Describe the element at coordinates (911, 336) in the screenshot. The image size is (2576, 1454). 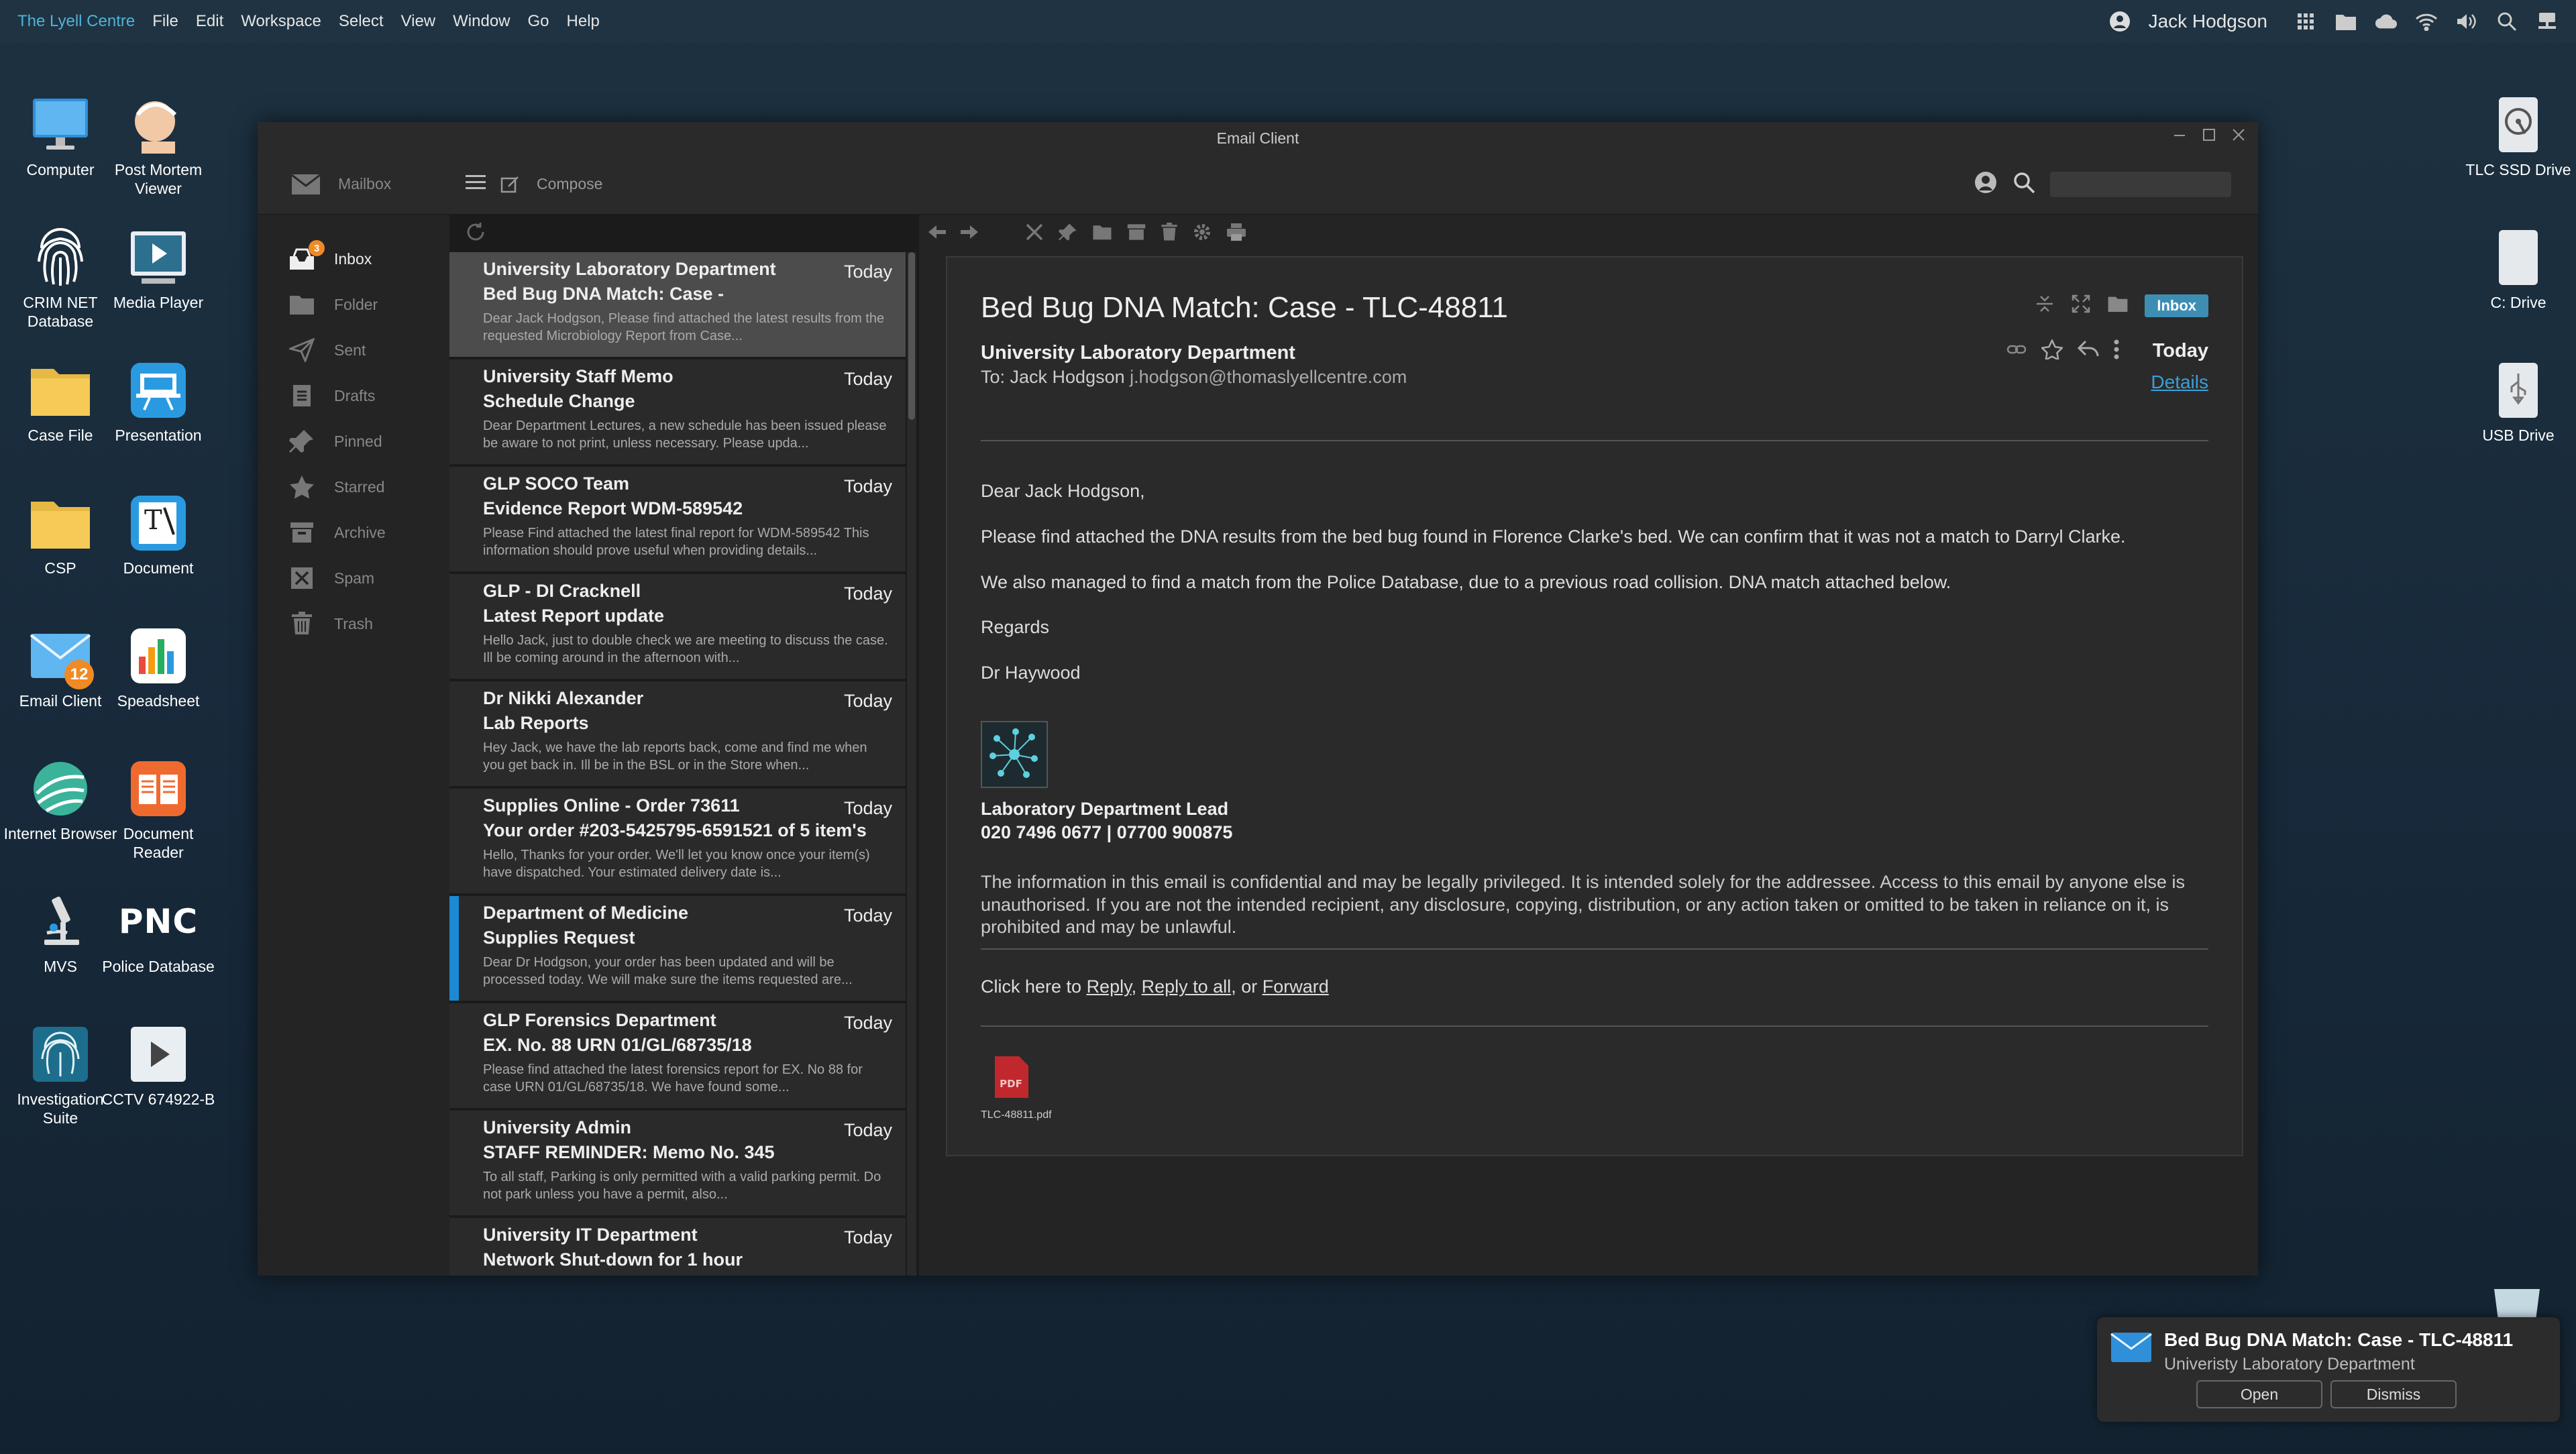
I see `scrollbar-thumb` at that location.